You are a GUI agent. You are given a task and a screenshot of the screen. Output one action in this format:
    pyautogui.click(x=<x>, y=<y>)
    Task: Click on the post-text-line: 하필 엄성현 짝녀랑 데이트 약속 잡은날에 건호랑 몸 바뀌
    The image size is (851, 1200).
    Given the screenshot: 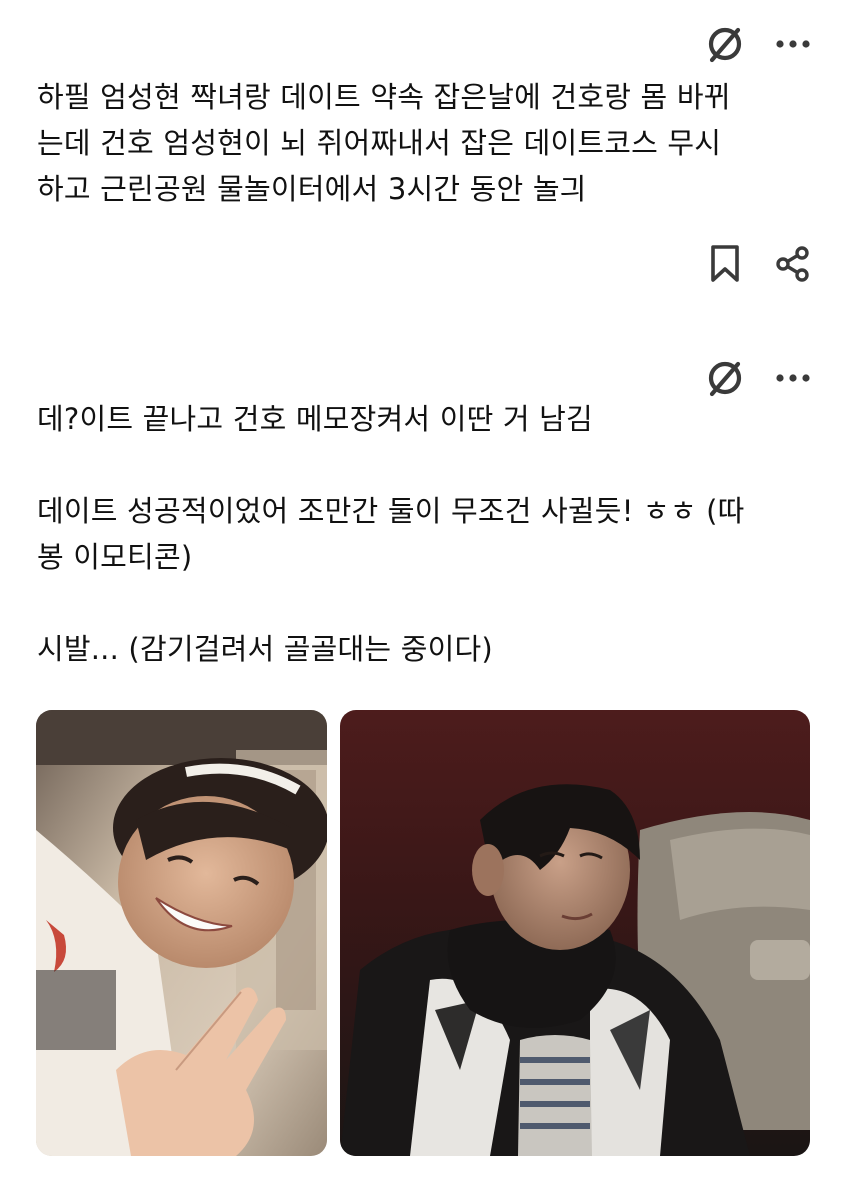 What is the action you would take?
    pyautogui.click(x=384, y=97)
    